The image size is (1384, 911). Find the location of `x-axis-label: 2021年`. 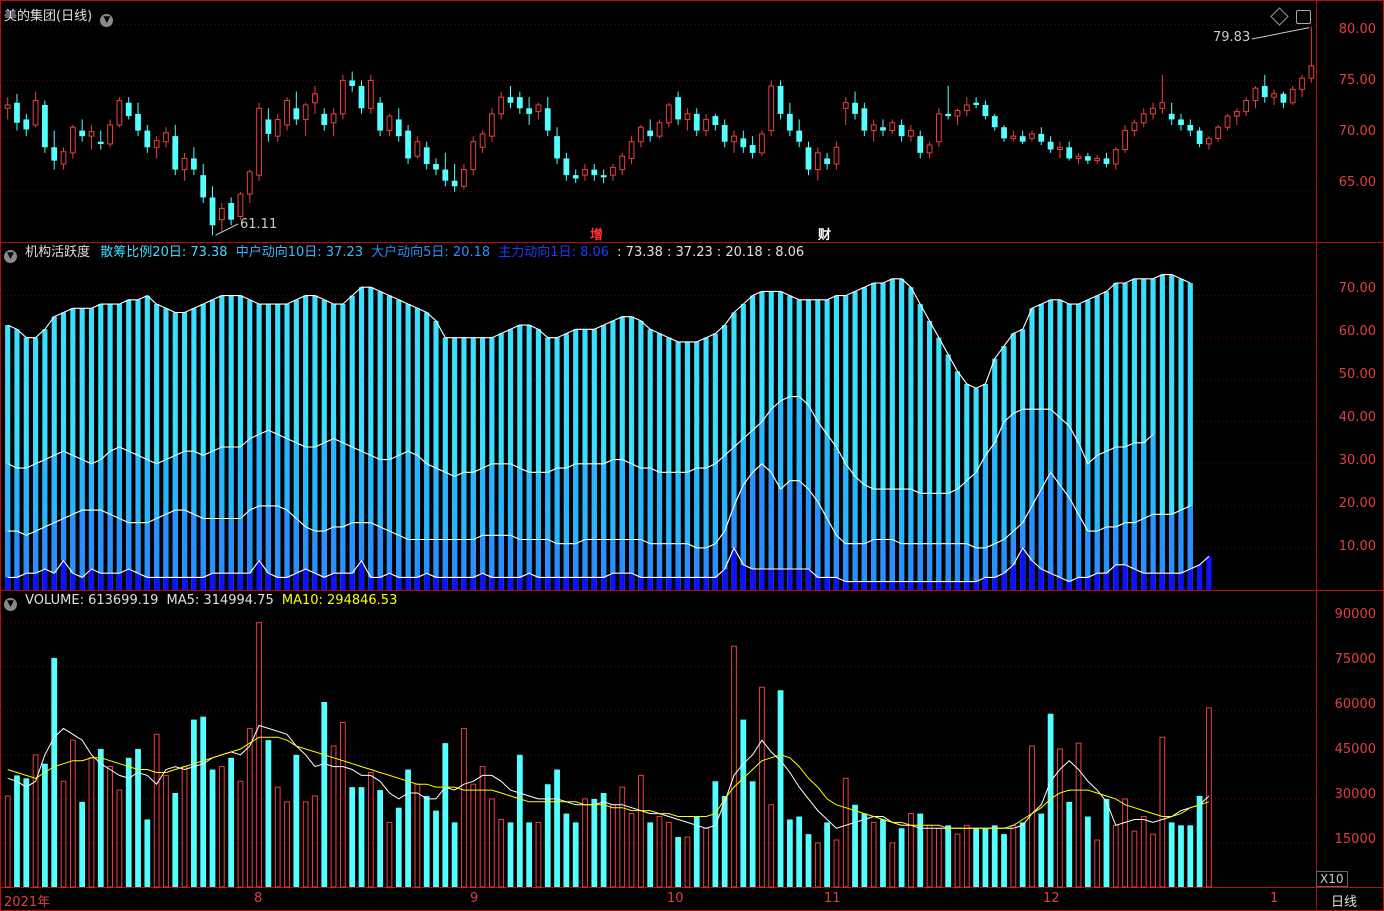

x-axis-label: 2021年 is located at coordinates (27, 902).